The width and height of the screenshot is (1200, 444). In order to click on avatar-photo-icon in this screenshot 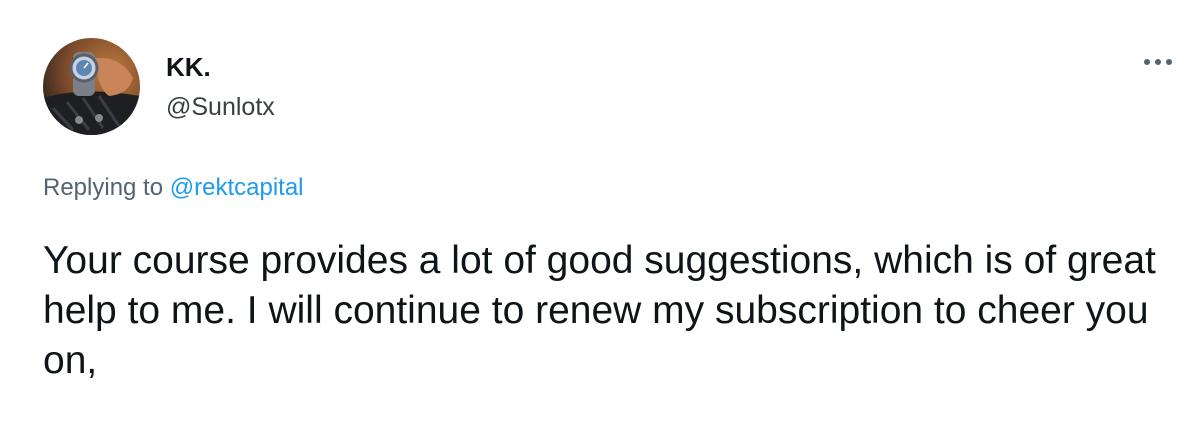, I will do `click(91, 86)`.